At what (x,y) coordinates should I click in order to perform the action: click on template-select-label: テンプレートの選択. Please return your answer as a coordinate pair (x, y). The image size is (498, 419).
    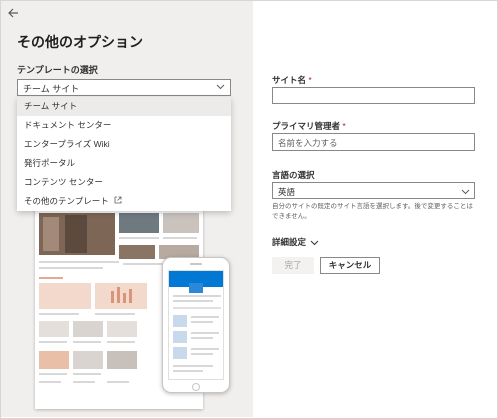
    Looking at the image, I should click on (57, 70).